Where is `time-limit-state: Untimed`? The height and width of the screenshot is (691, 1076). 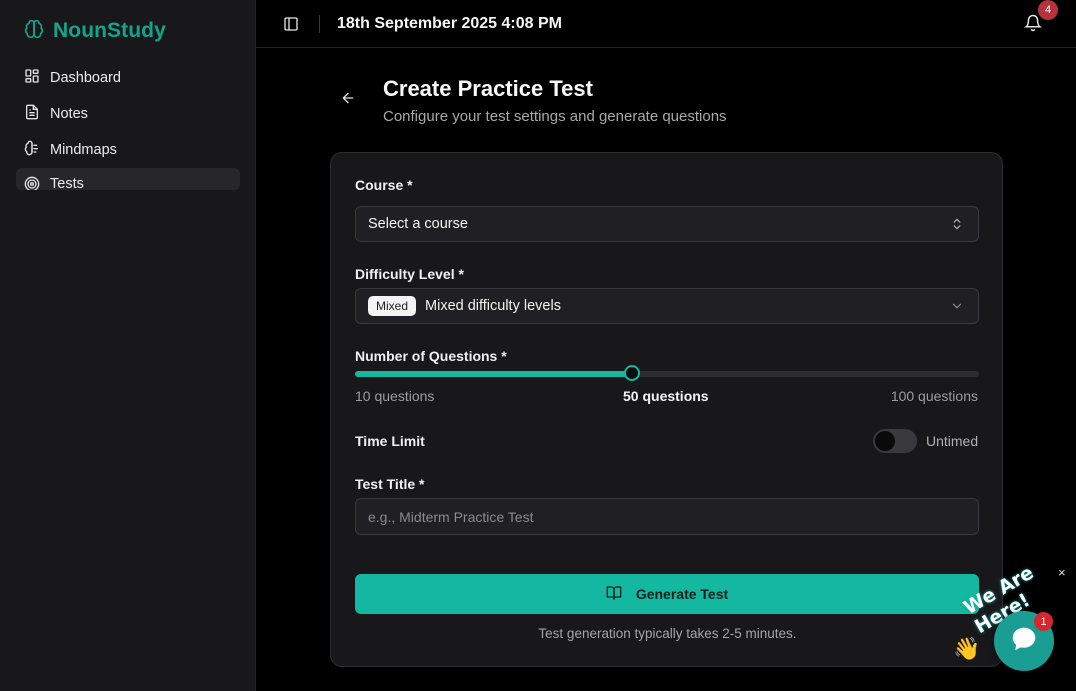
time-limit-state: Untimed is located at coordinates (952, 441).